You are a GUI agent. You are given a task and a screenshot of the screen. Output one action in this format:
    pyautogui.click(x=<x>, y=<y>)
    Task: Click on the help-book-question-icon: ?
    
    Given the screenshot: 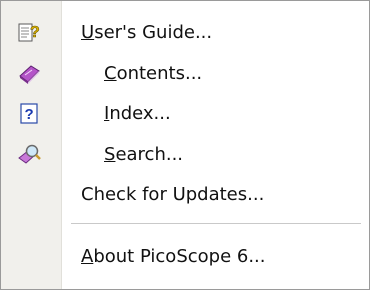 What is the action you would take?
    pyautogui.click(x=30, y=33)
    